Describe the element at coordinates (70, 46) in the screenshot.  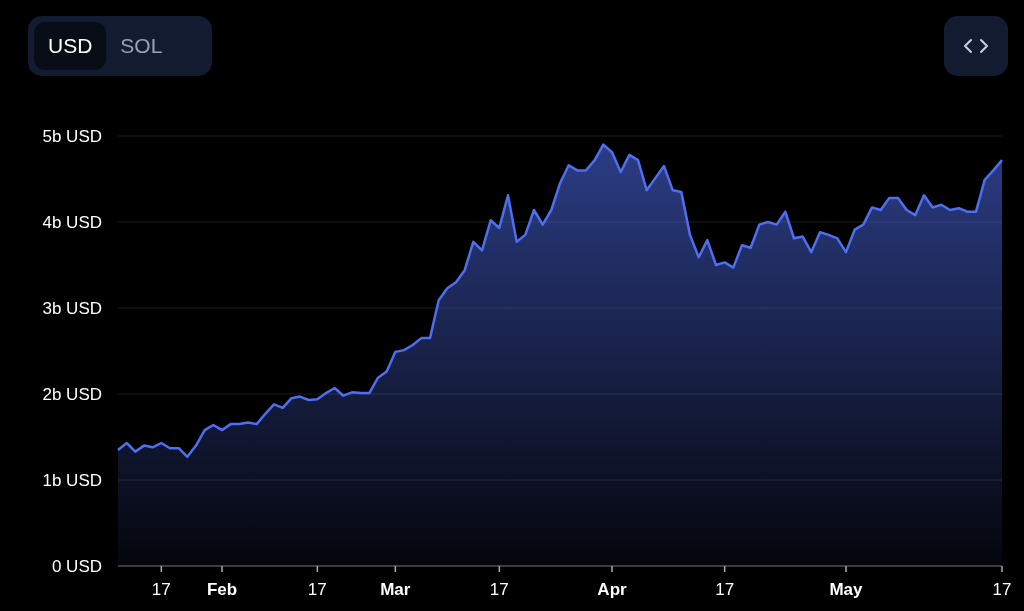
I see `currency-tab: USD` at that location.